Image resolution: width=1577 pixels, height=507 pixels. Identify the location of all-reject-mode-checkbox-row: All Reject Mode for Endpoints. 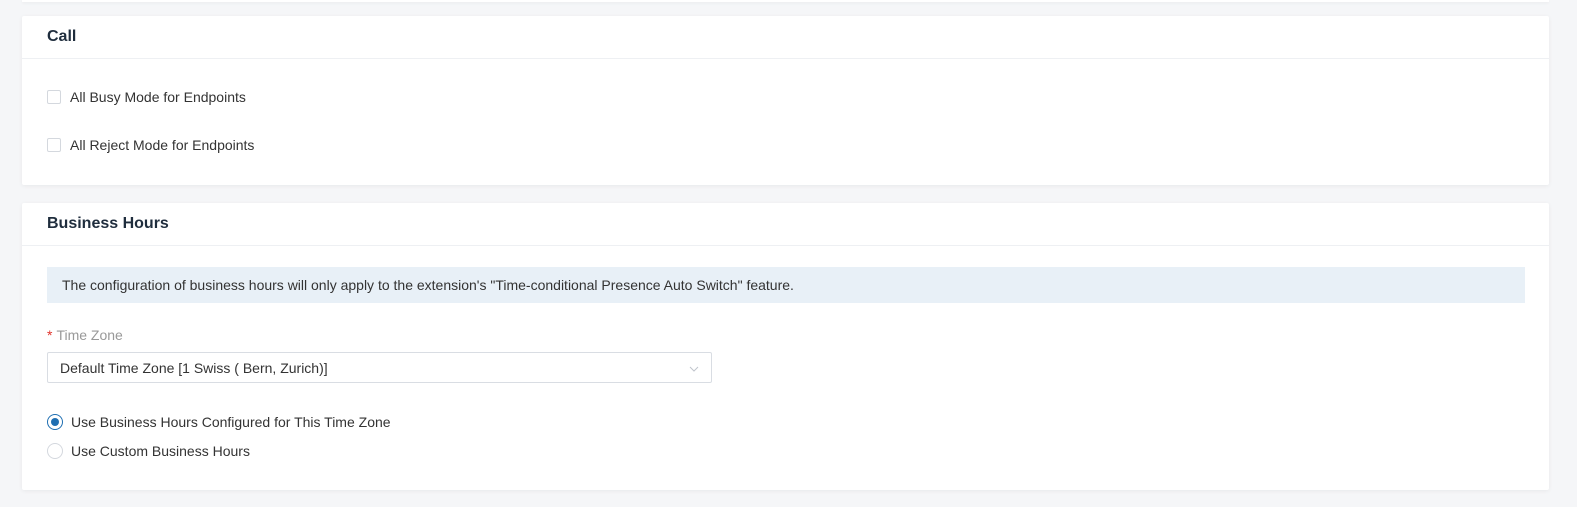
(150, 145).